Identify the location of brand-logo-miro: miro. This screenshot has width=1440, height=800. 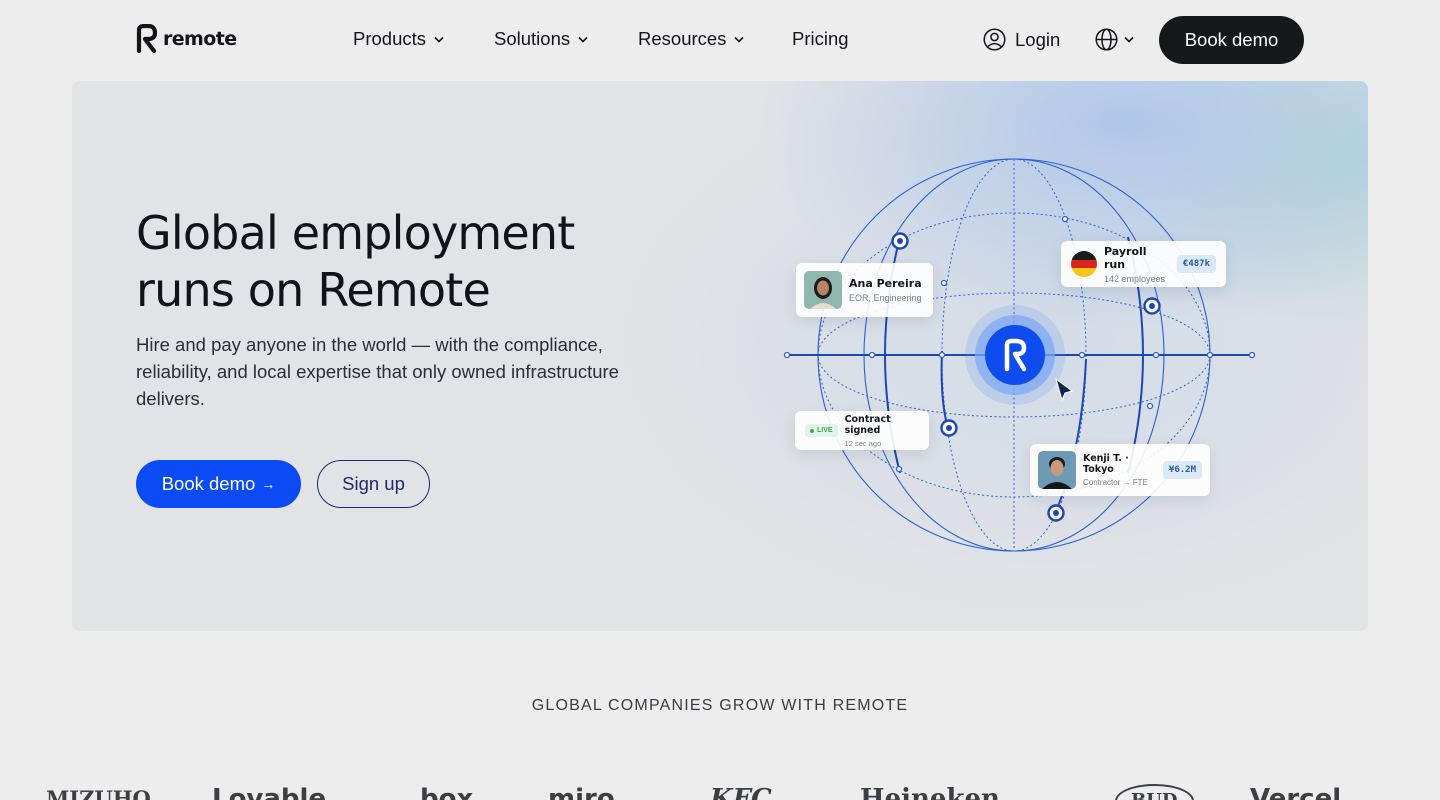
(581, 792).